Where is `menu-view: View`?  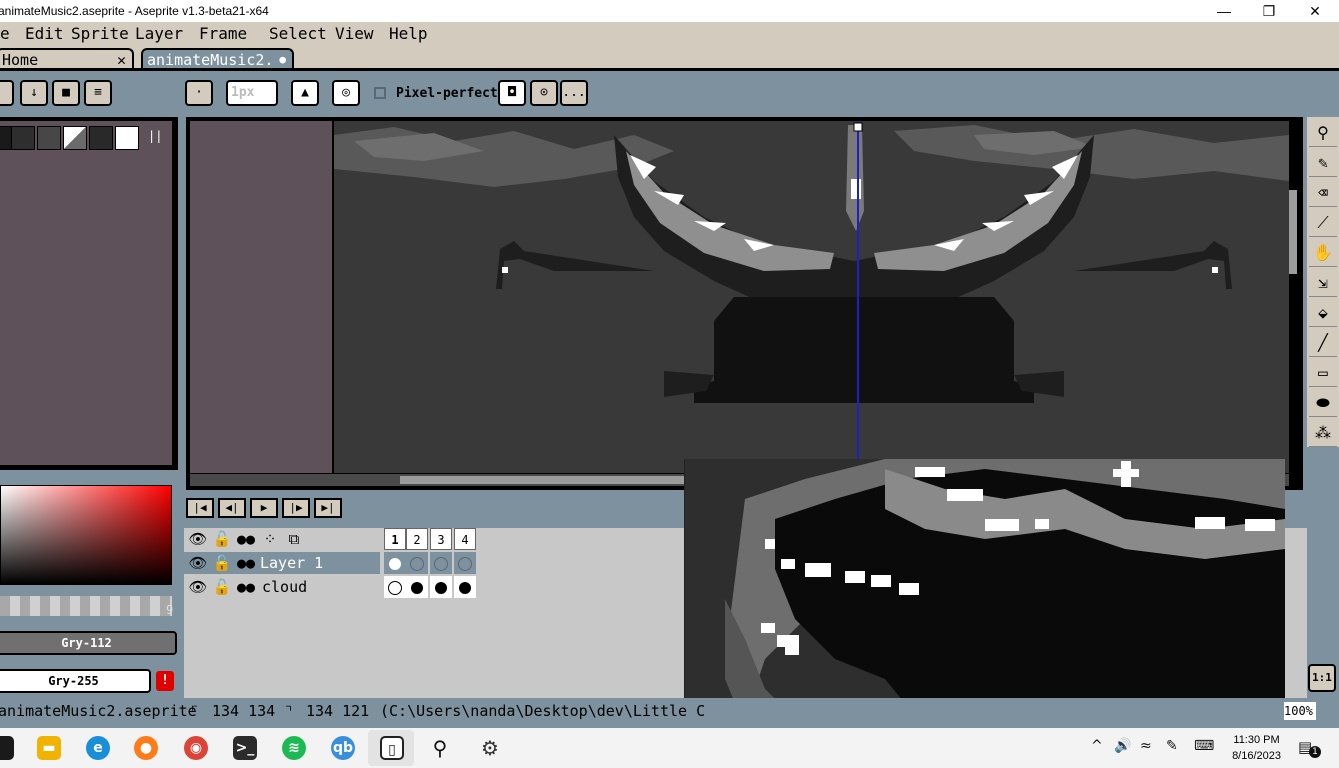 menu-view: View is located at coordinates (354, 33).